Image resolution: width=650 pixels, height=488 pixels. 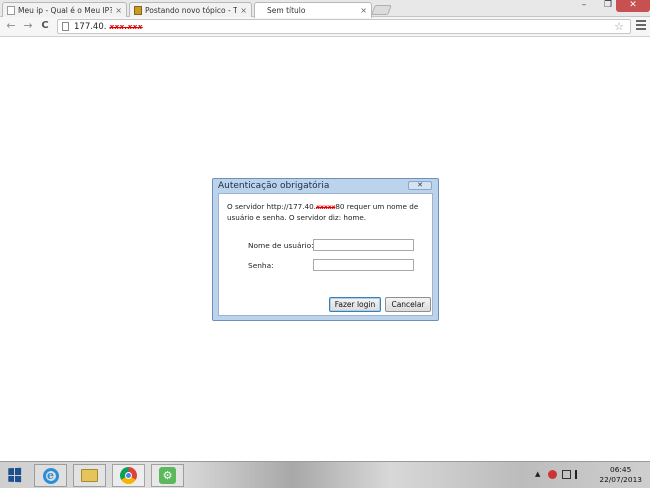 What do you see at coordinates (408, 304) in the screenshot?
I see `cancel-button: Cancelar` at bounding box center [408, 304].